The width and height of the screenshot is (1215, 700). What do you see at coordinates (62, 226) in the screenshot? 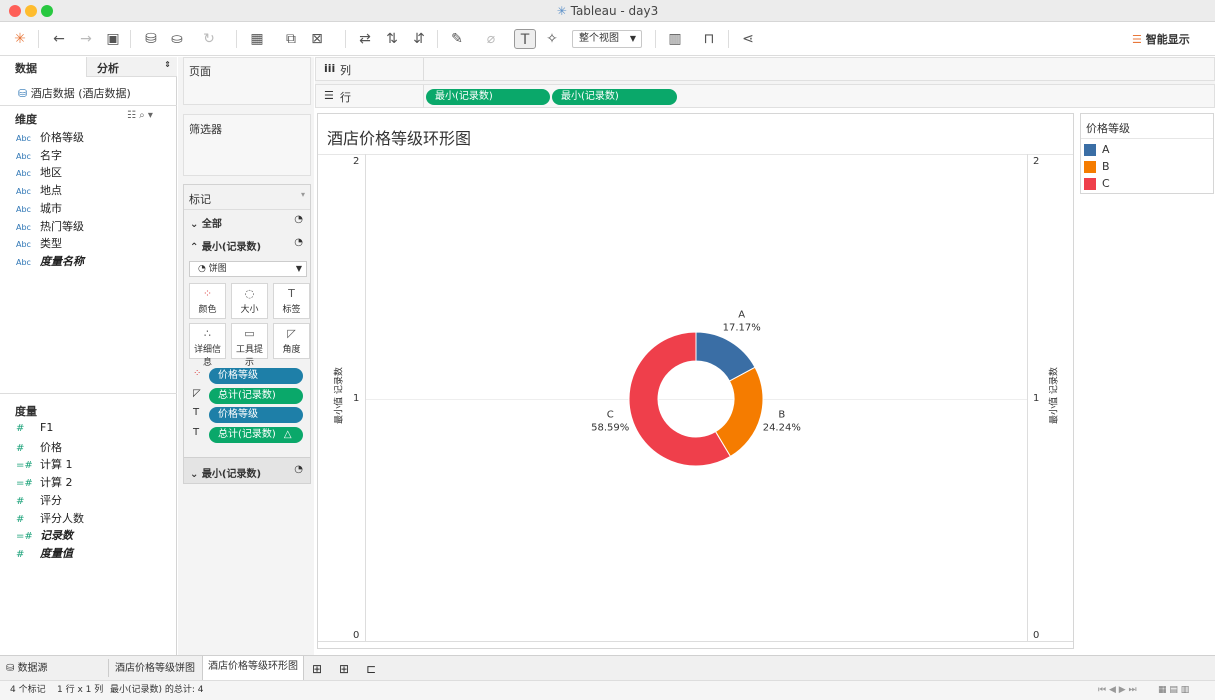
I see `field-name: 热门等级` at bounding box center [62, 226].